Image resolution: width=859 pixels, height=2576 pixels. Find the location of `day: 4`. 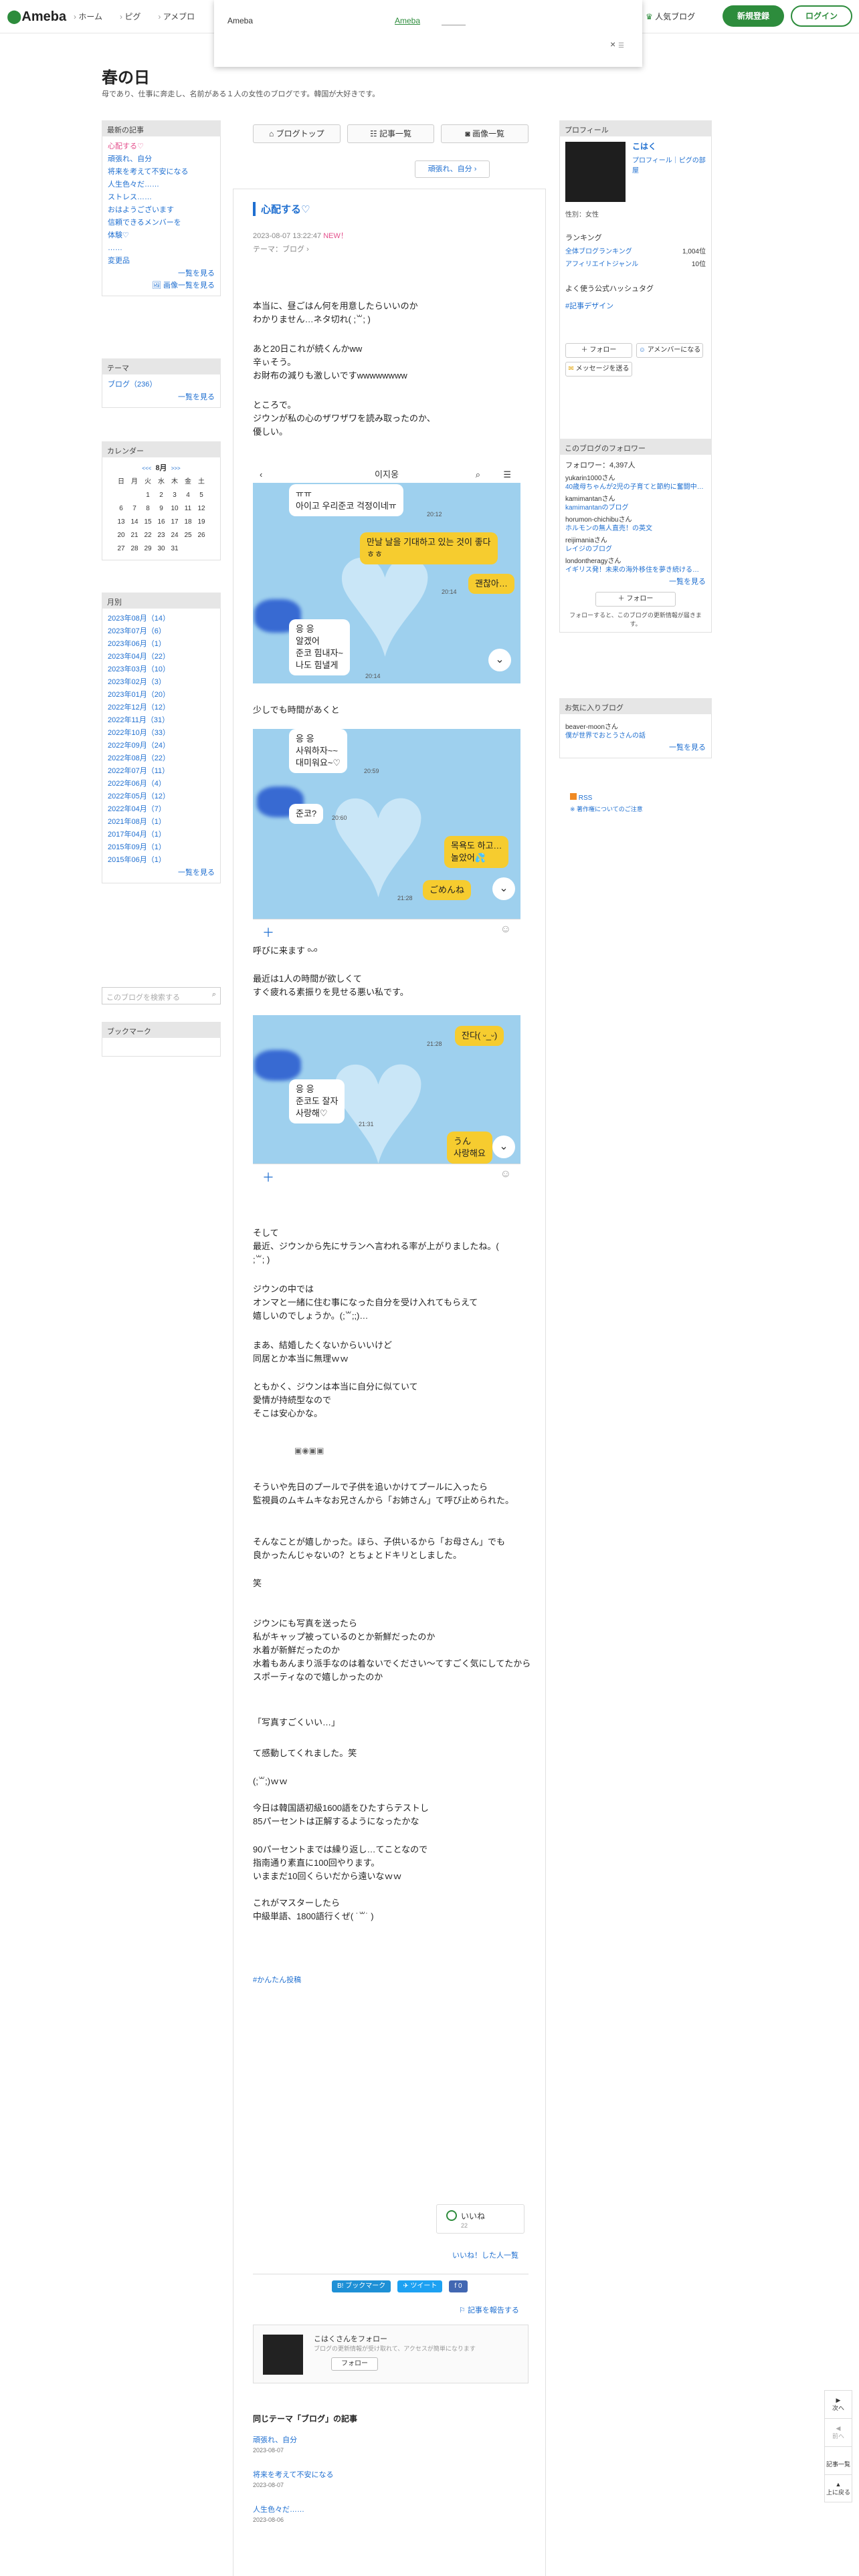

day: 4 is located at coordinates (188, 496).